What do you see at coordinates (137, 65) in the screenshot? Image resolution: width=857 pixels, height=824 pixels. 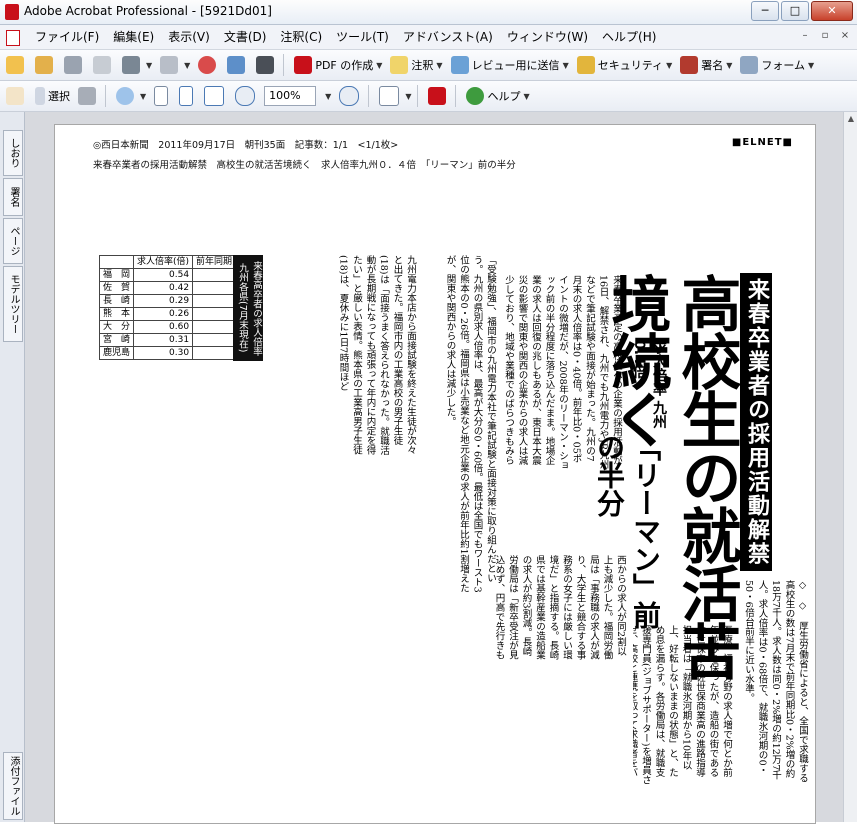 I see `email-button: ▼` at bounding box center [137, 65].